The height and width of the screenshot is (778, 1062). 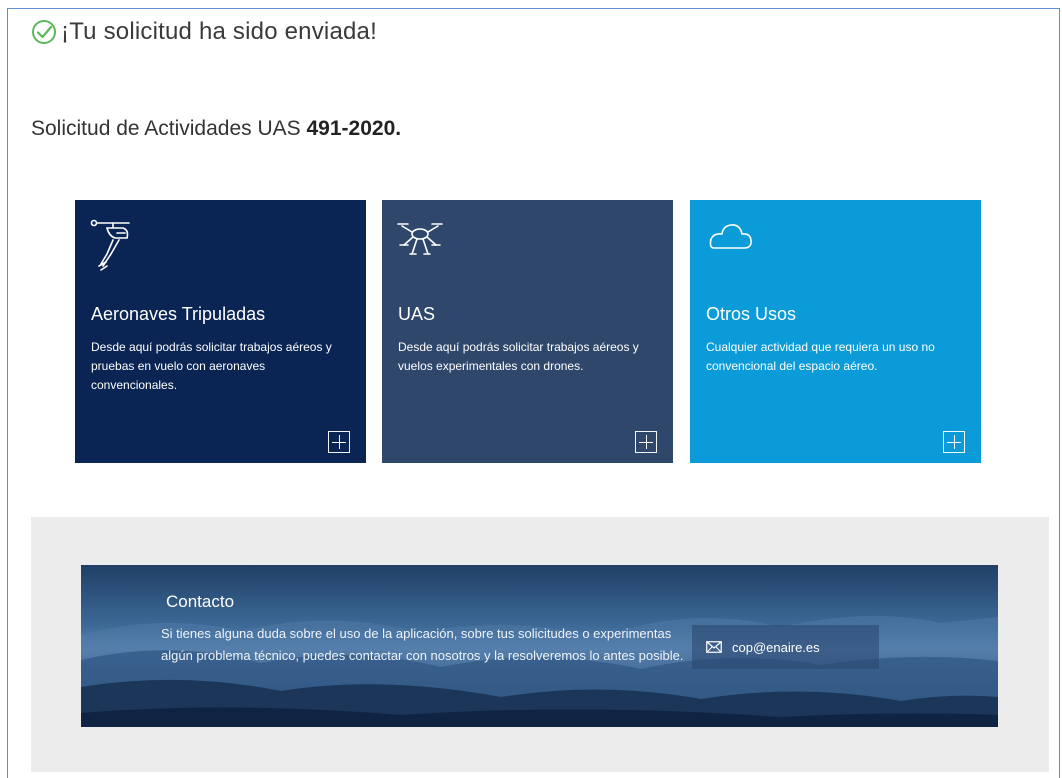 What do you see at coordinates (751, 314) in the screenshot?
I see `card-title: Otros Usos` at bounding box center [751, 314].